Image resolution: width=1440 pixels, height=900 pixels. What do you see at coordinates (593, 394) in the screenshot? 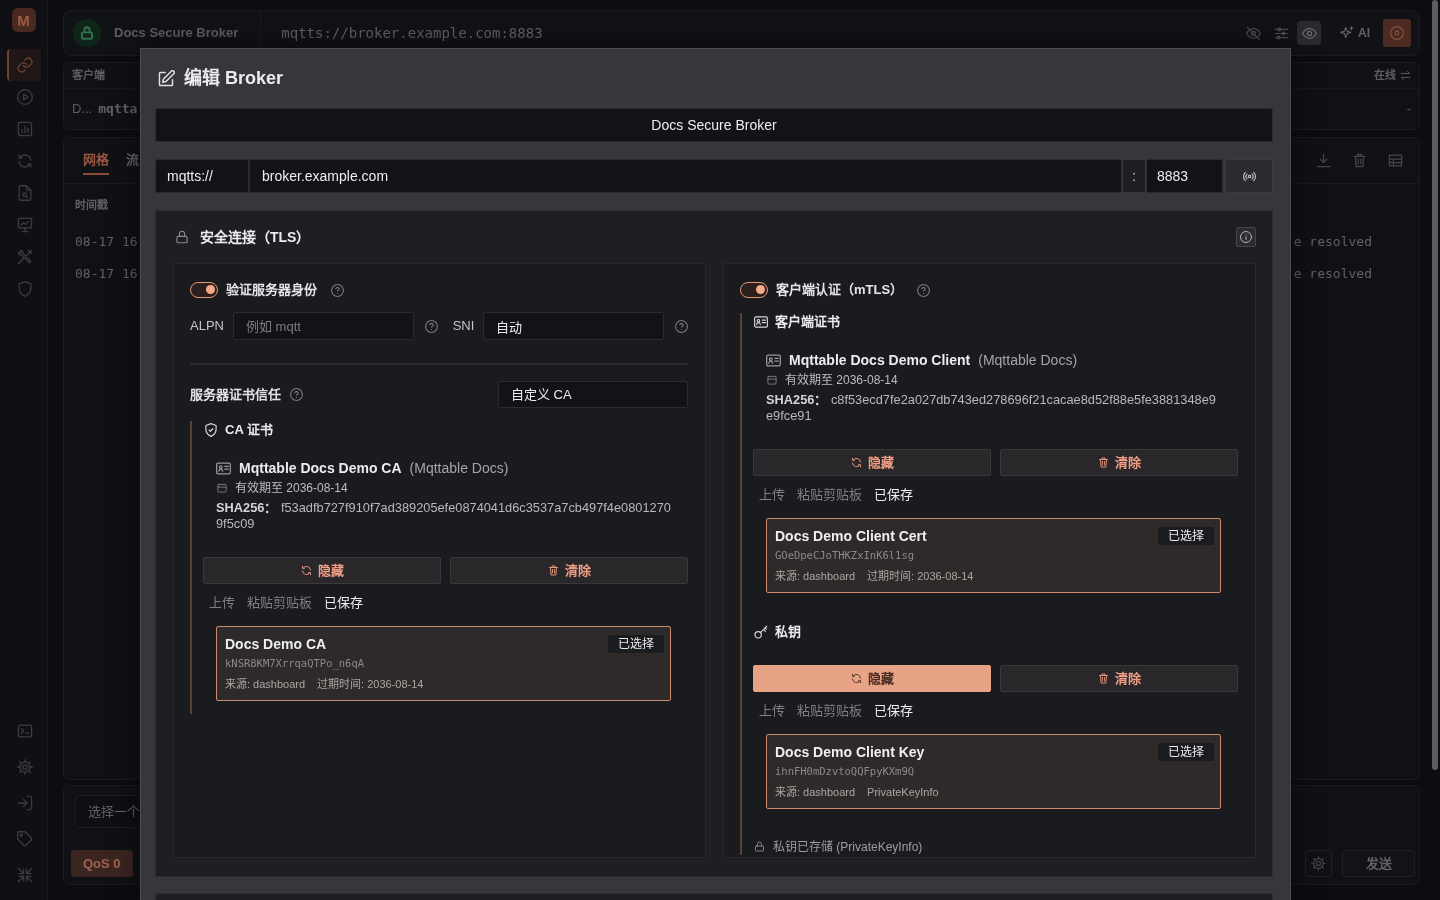
I see `trust-select: 自定义 CA` at bounding box center [593, 394].